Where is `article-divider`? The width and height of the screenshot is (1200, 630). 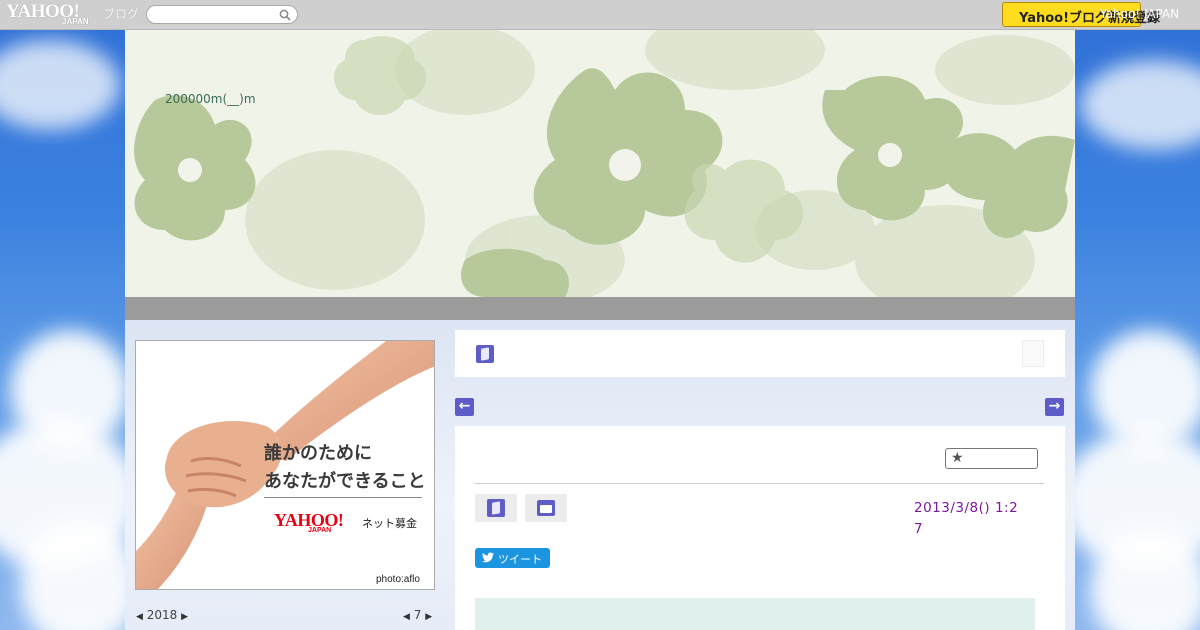 article-divider is located at coordinates (759, 483).